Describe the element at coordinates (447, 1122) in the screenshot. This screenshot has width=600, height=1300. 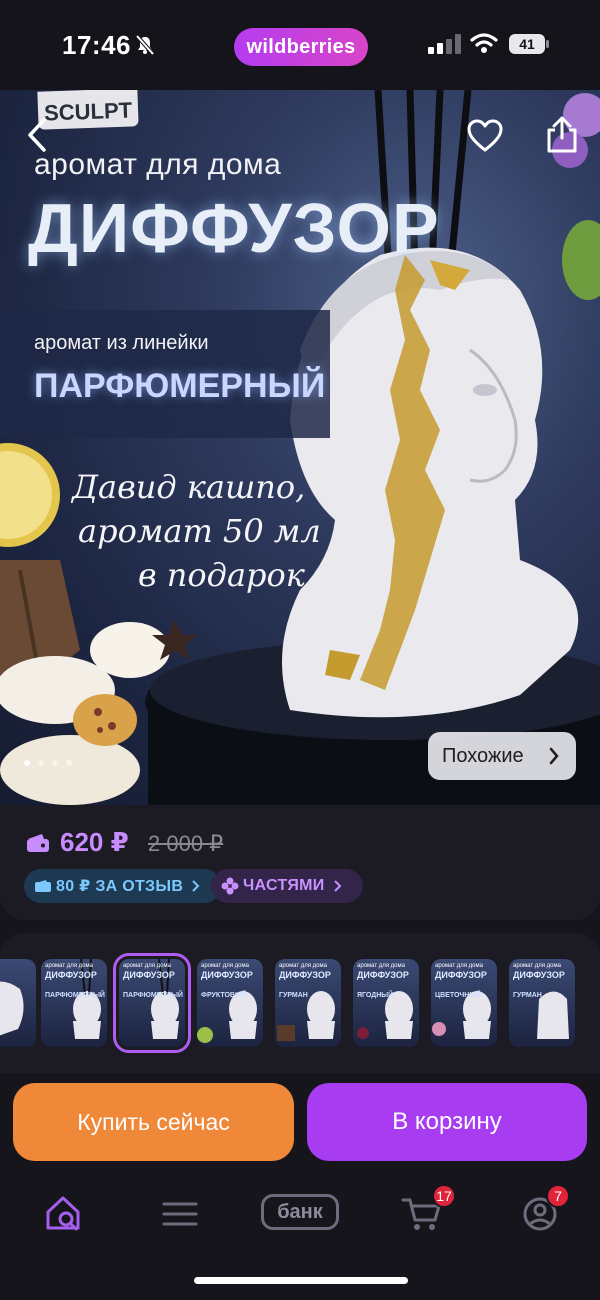
I see `add-to-cart-button: В корзину` at that location.